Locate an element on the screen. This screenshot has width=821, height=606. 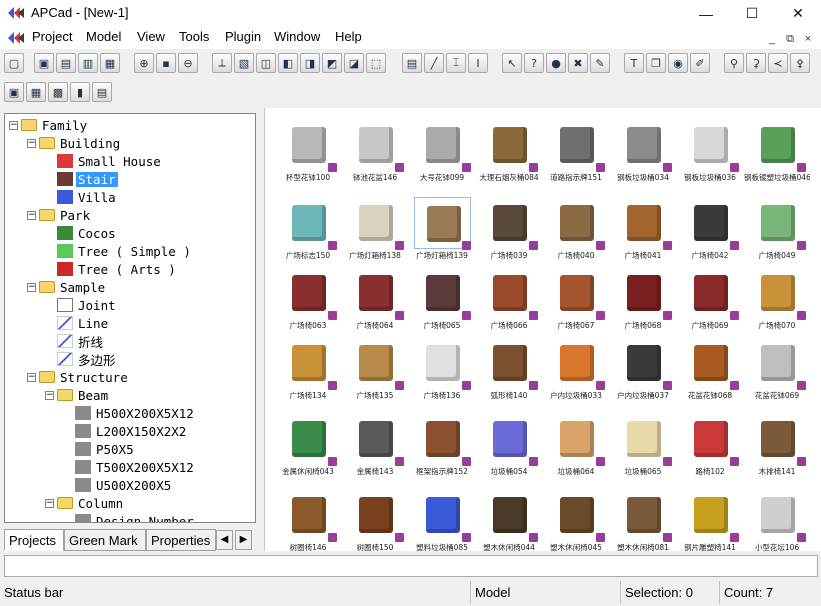
gallery-item: 大号花钵099 is located at coordinates (442, 148).